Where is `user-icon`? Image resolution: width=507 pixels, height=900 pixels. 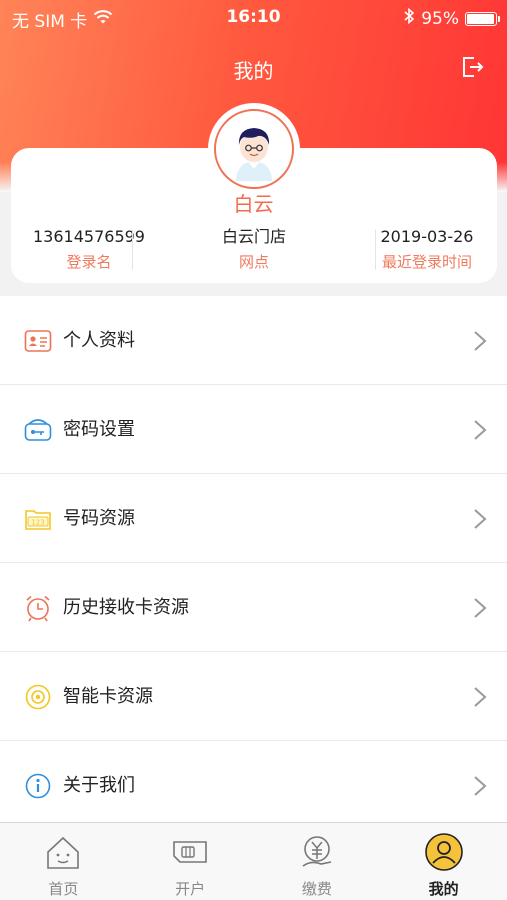
user-icon is located at coordinates (443, 852).